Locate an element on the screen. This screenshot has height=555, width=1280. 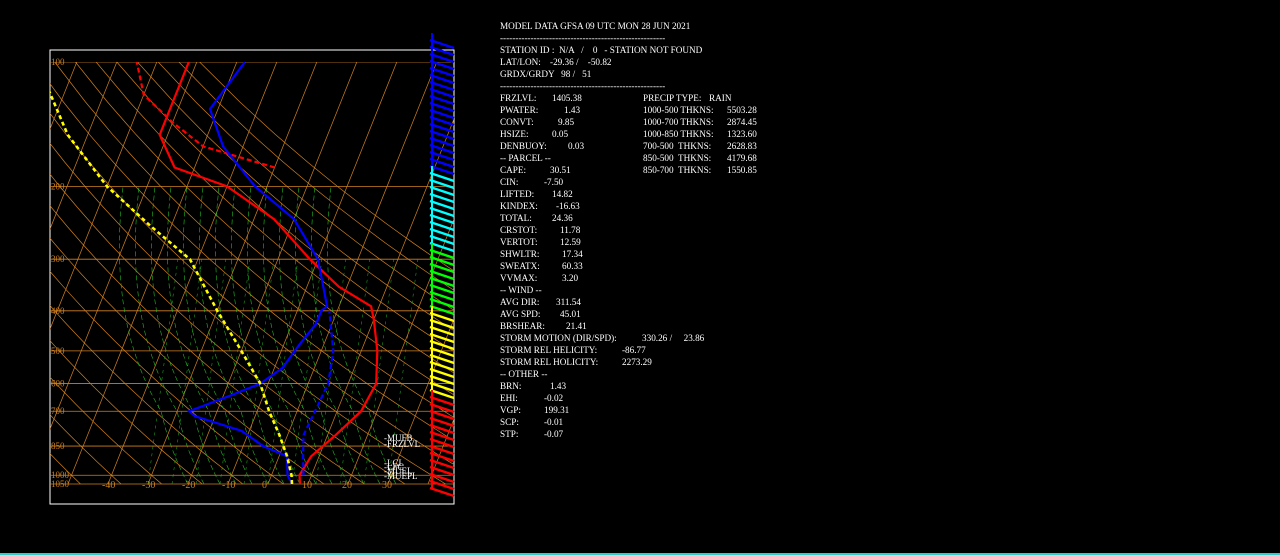
param-label: STORM REL HELICITY: is located at coordinates (549, 350).